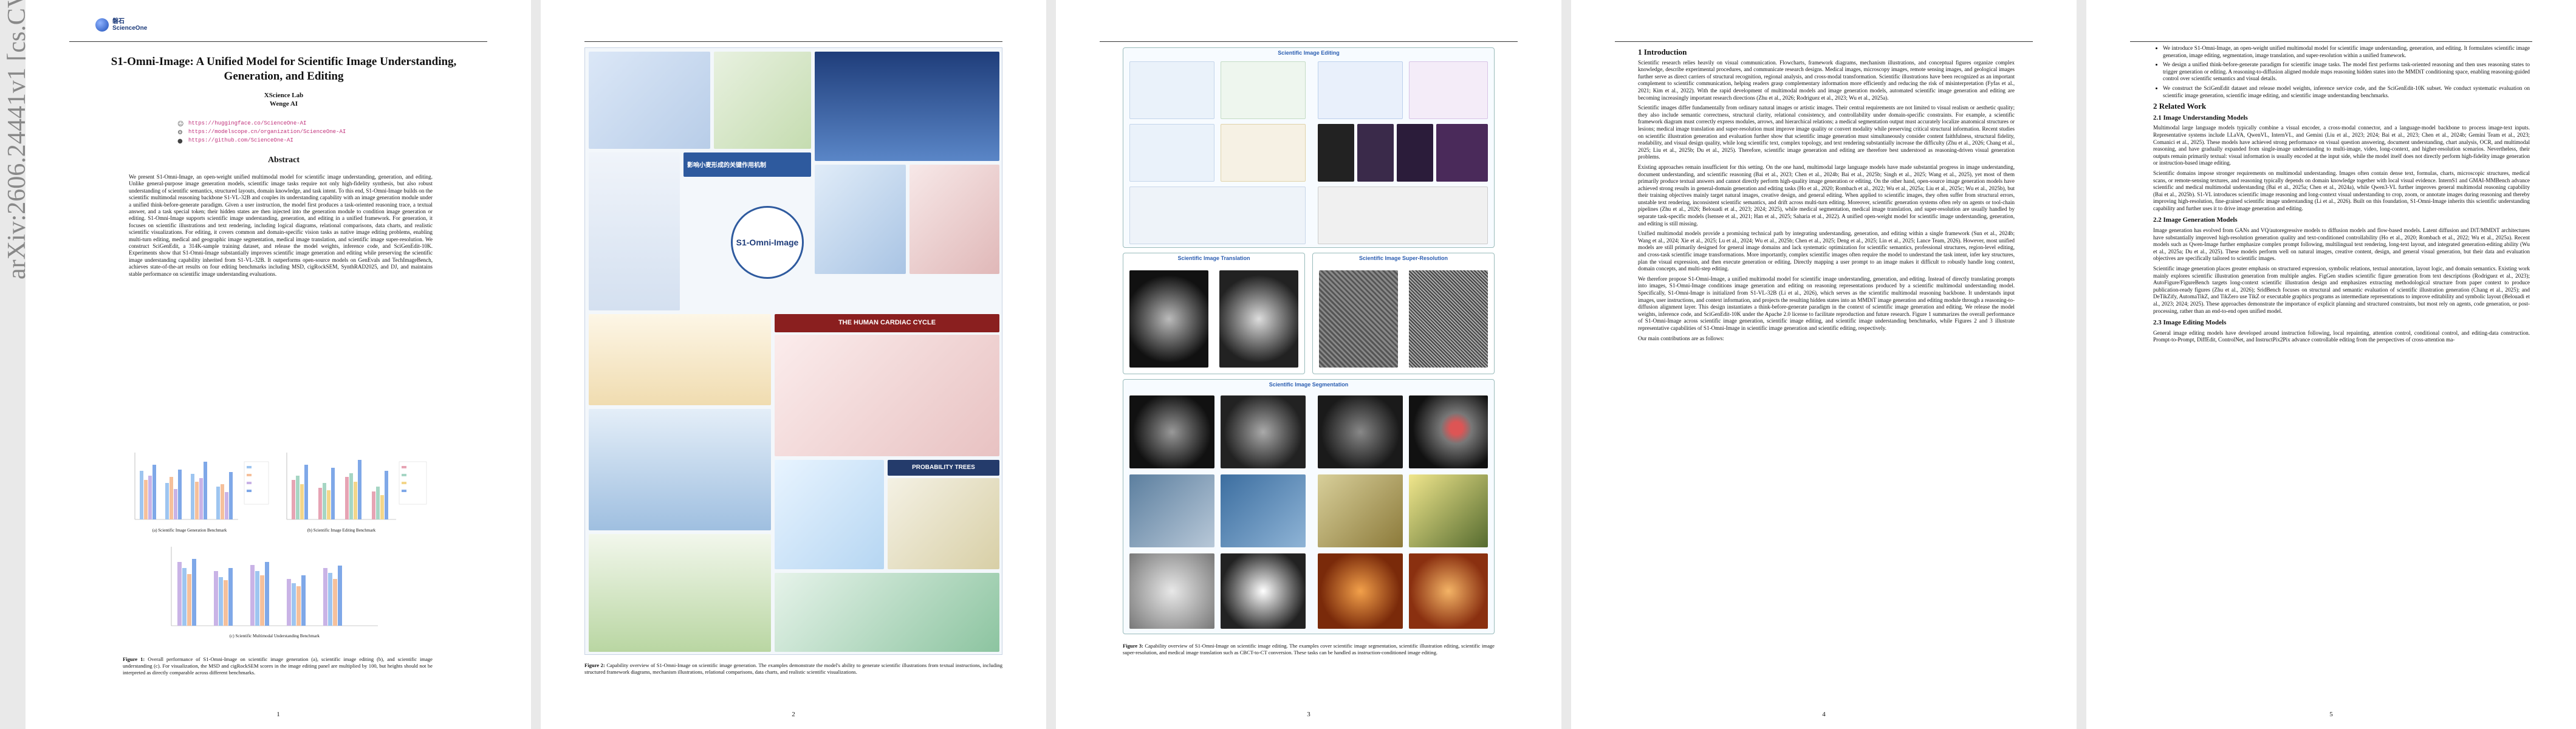 The image size is (2576, 729). Describe the element at coordinates (186, 487) in the screenshot. I see `chart-a` at that location.